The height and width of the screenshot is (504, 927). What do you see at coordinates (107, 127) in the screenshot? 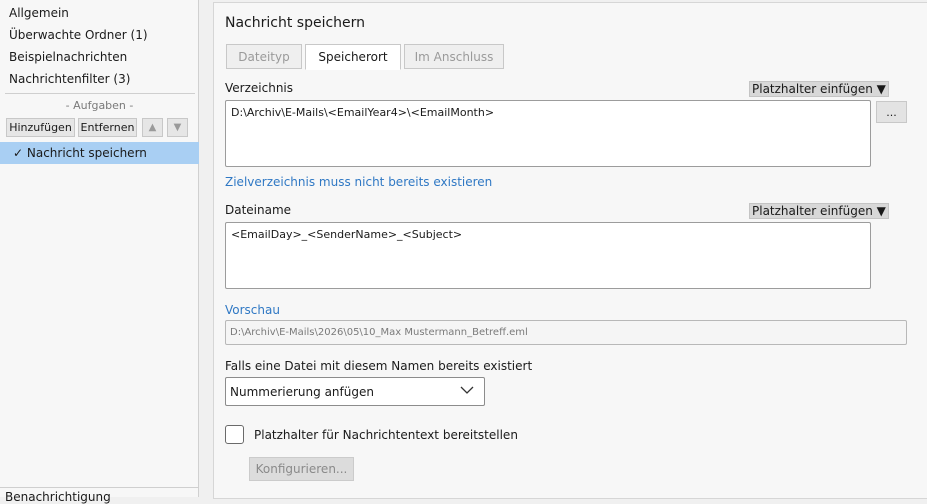
I see `remove-task-button: Entfernen` at bounding box center [107, 127].